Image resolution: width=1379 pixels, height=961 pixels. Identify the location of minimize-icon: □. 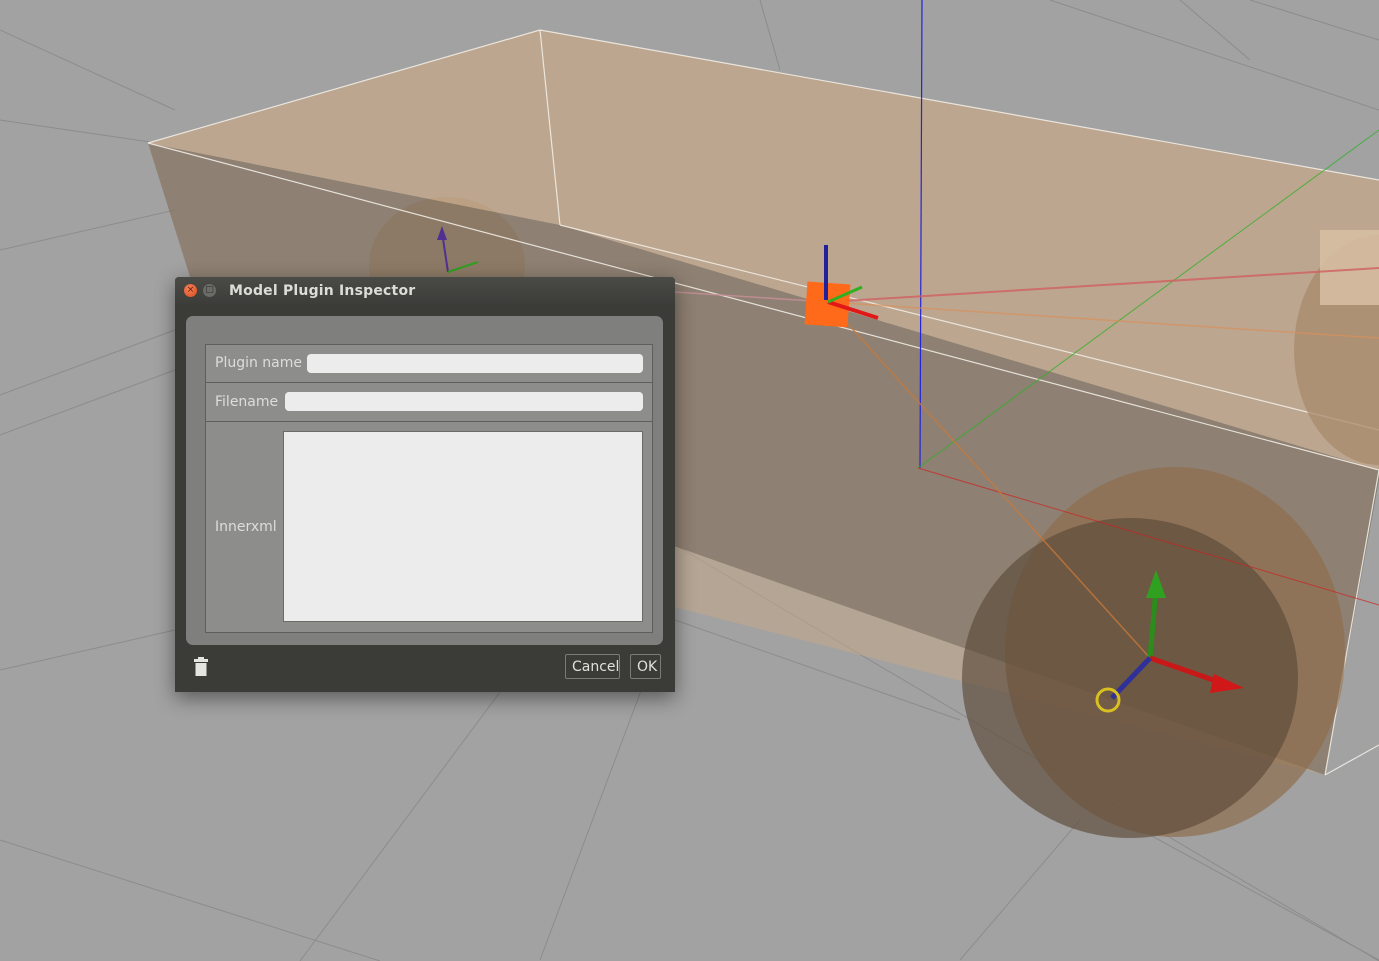
(209, 290).